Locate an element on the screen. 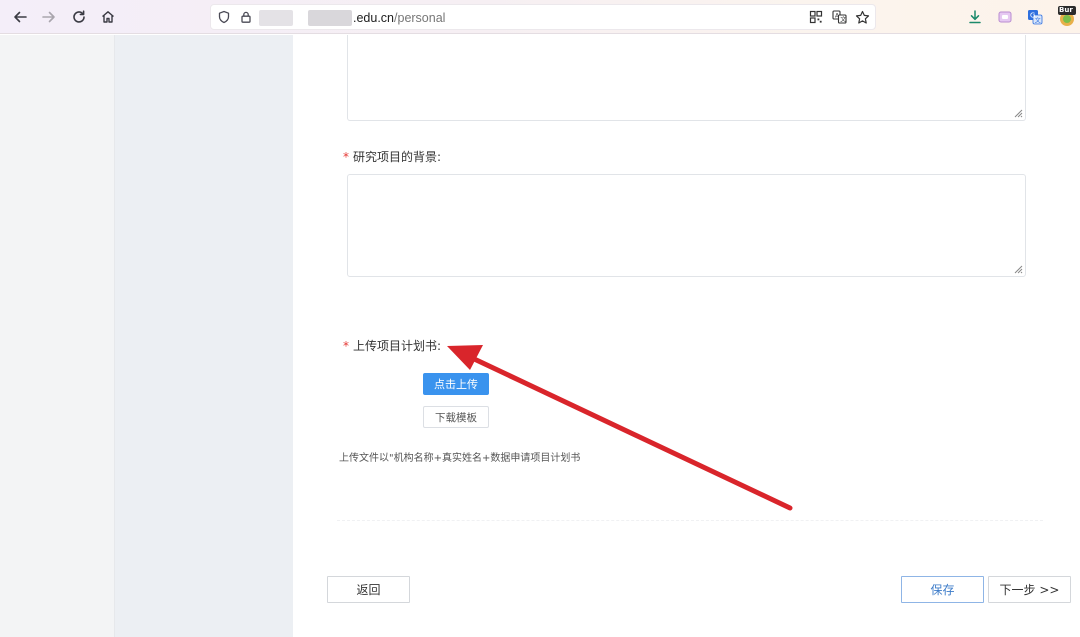 The height and width of the screenshot is (637, 1080). url-path: /personal is located at coordinates (420, 18).